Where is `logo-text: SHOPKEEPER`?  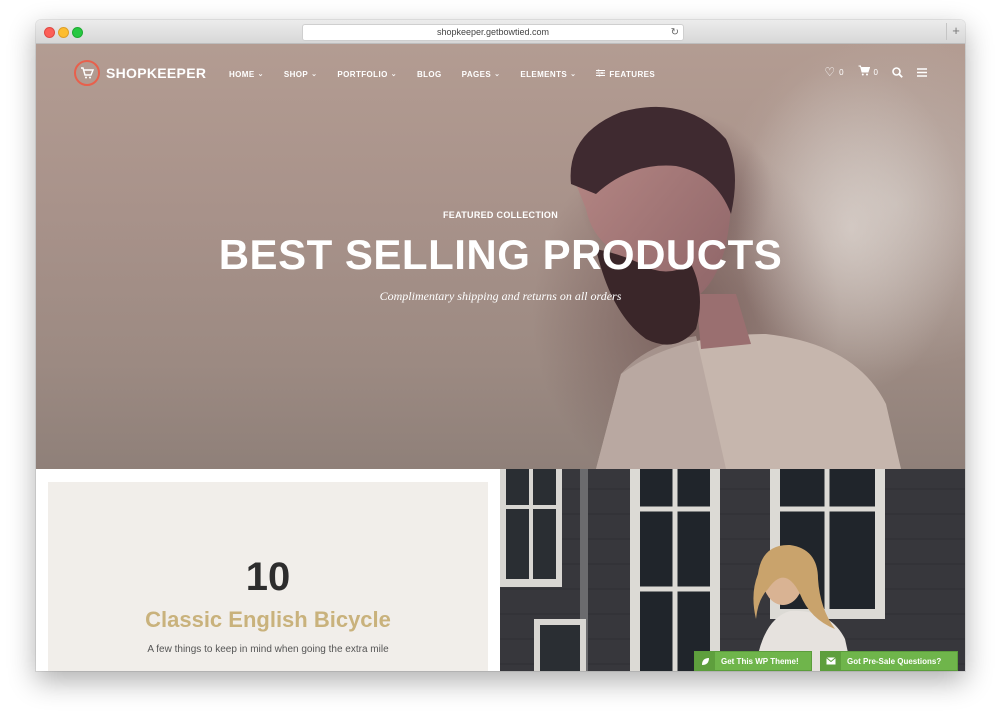
logo-text: SHOPKEEPER is located at coordinates (156, 73).